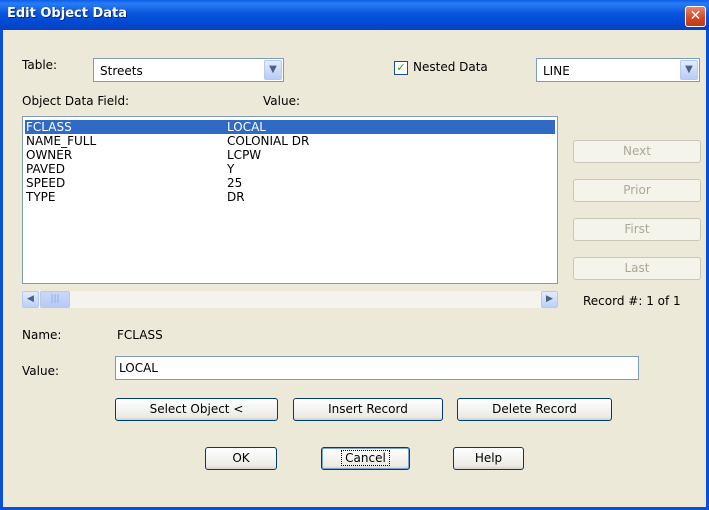 This screenshot has width=709, height=510. Describe the element at coordinates (241, 458) in the screenshot. I see `ok-button: OK` at that location.